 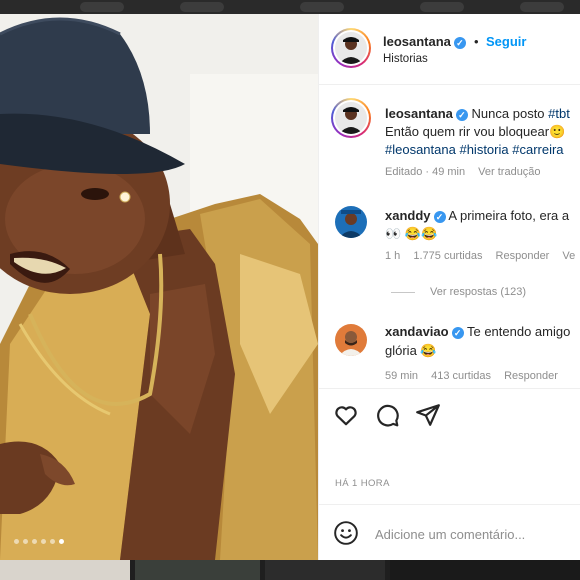 I want to click on comment-1-time: 1 h, so click(x=393, y=256).